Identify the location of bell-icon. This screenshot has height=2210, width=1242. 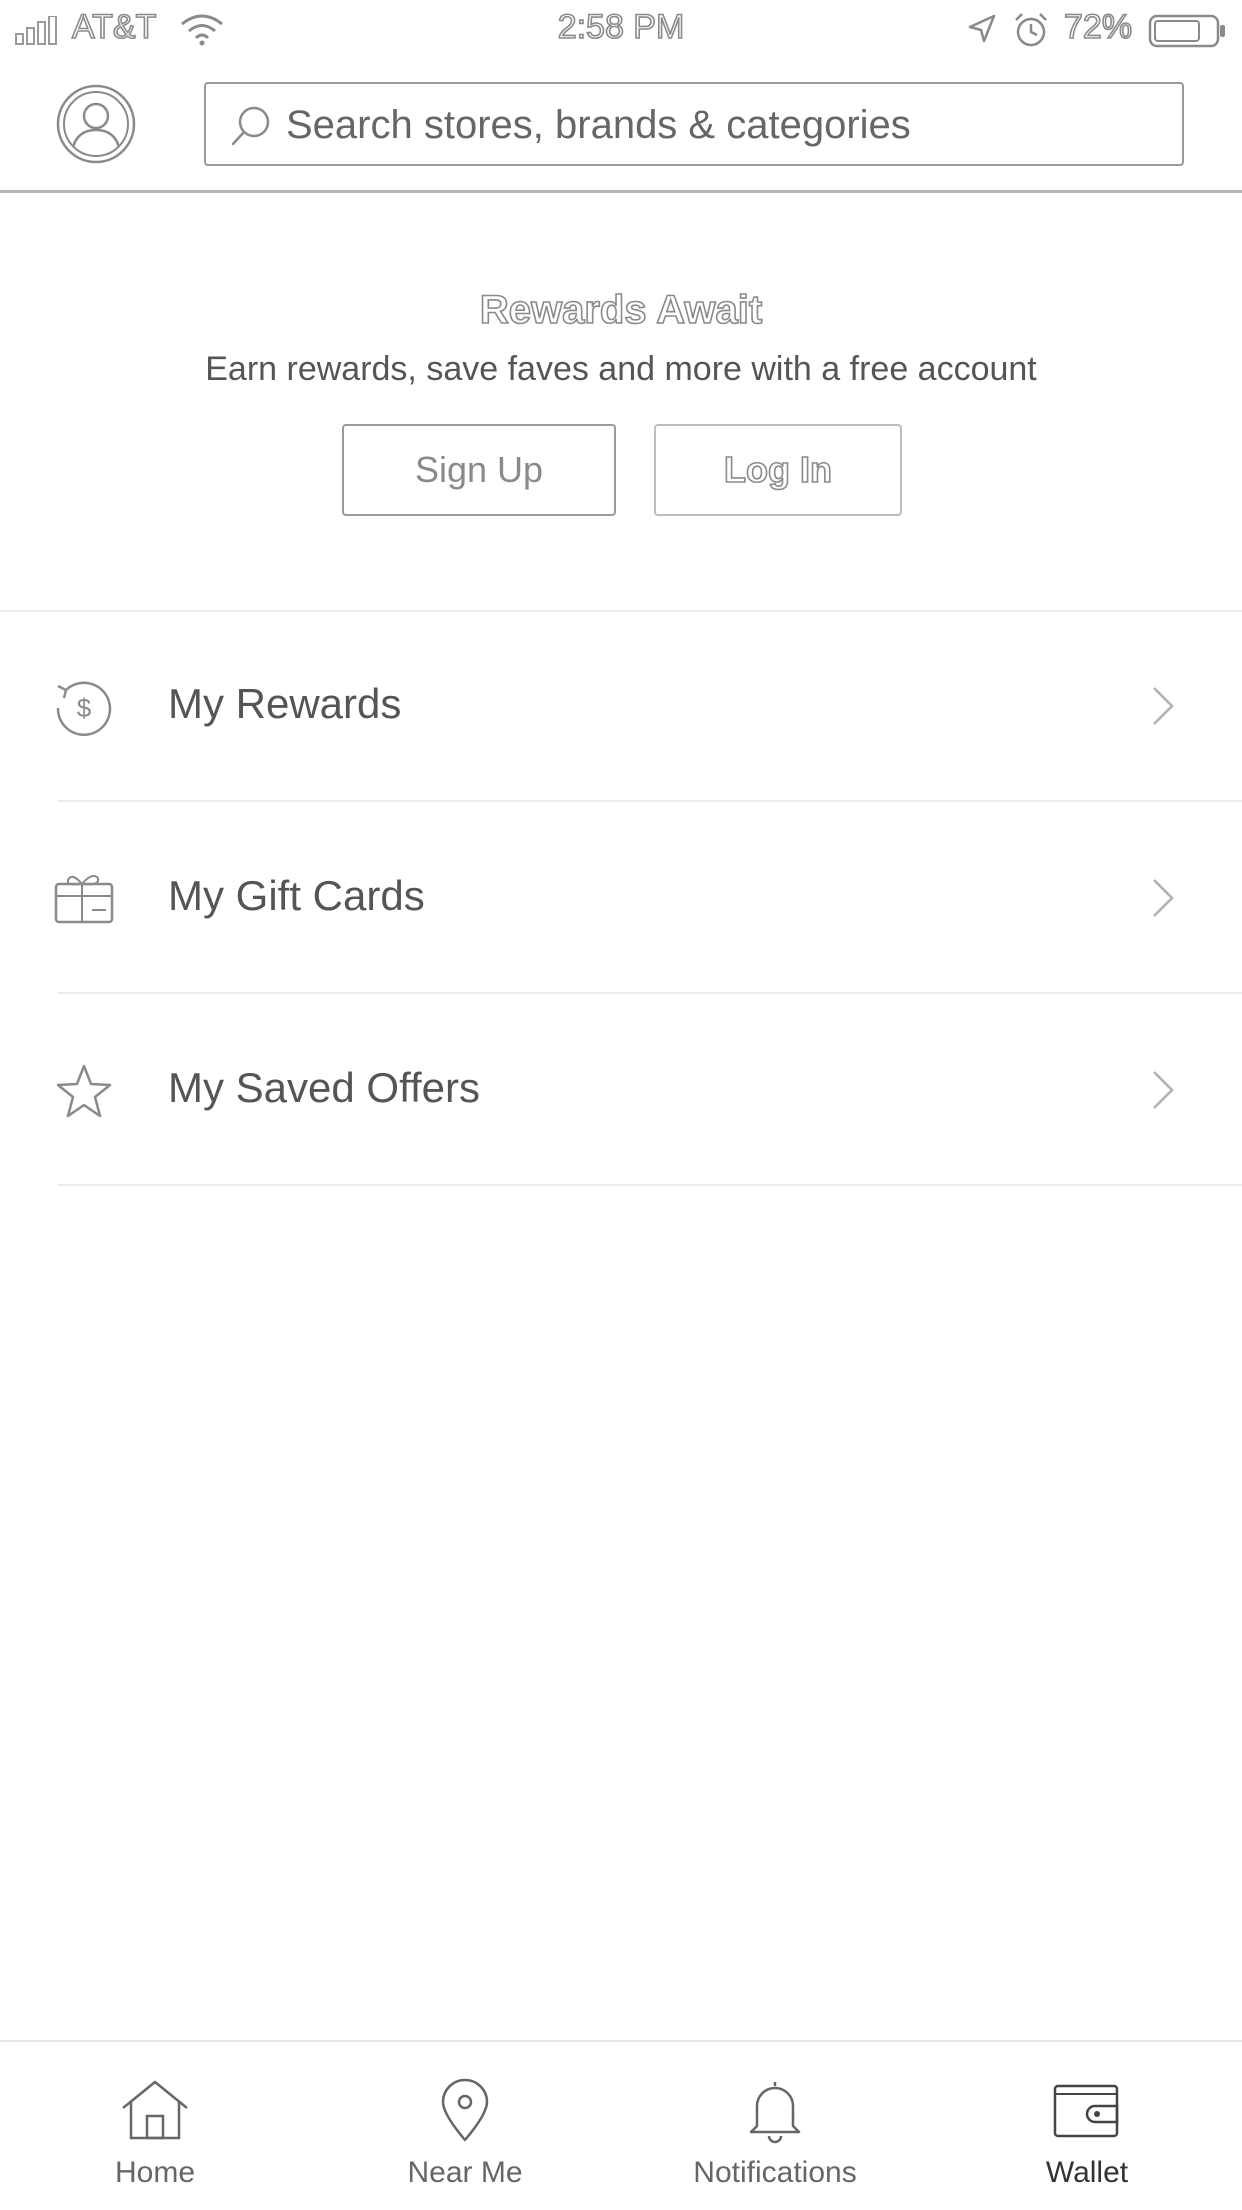
(775, 2113).